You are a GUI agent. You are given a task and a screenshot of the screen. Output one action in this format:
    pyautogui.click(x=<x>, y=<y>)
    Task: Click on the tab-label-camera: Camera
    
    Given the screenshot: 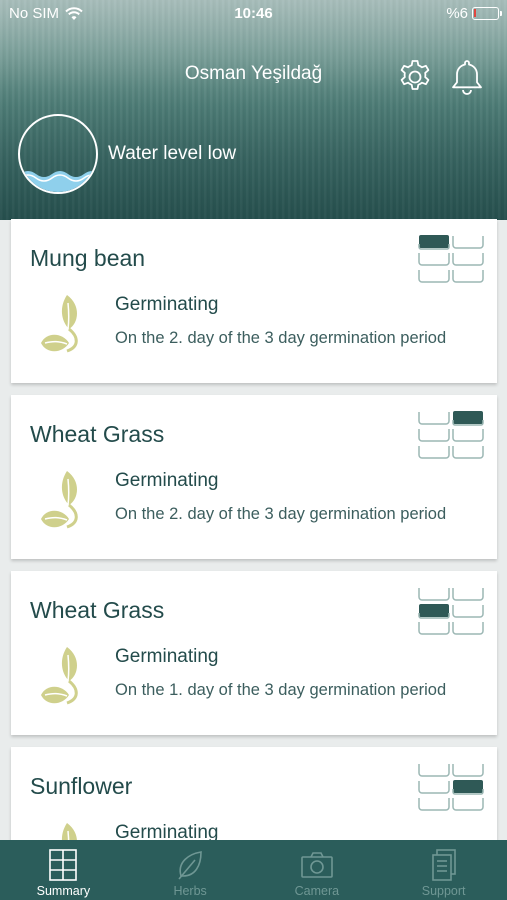 What is the action you would take?
    pyautogui.click(x=317, y=891)
    